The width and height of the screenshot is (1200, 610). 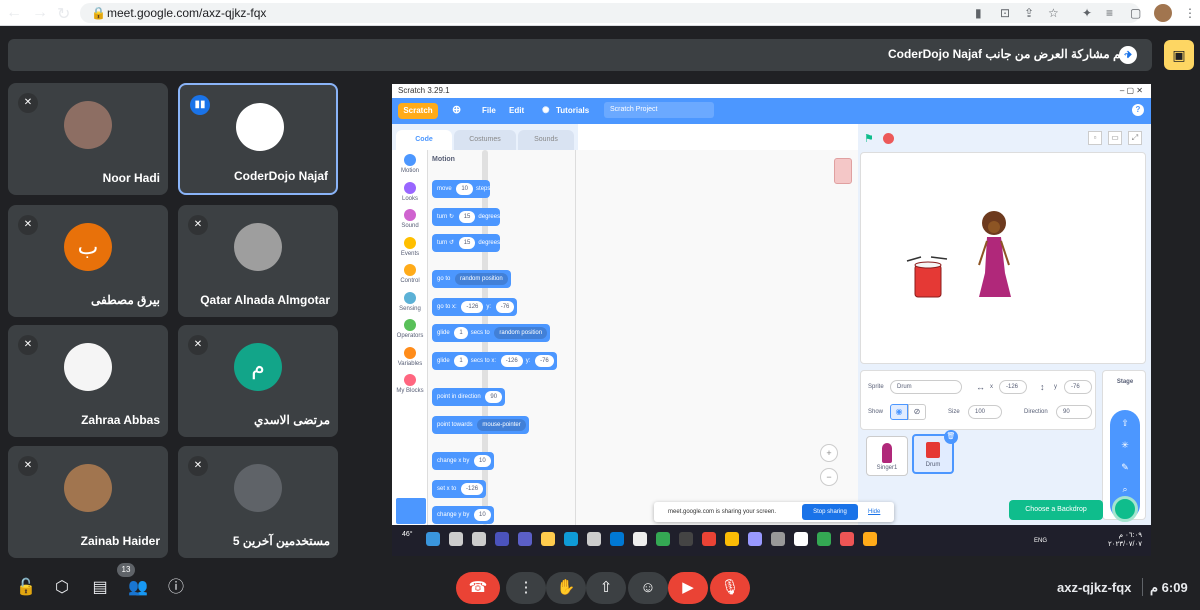 I want to click on teams-icon, so click(x=525, y=539).